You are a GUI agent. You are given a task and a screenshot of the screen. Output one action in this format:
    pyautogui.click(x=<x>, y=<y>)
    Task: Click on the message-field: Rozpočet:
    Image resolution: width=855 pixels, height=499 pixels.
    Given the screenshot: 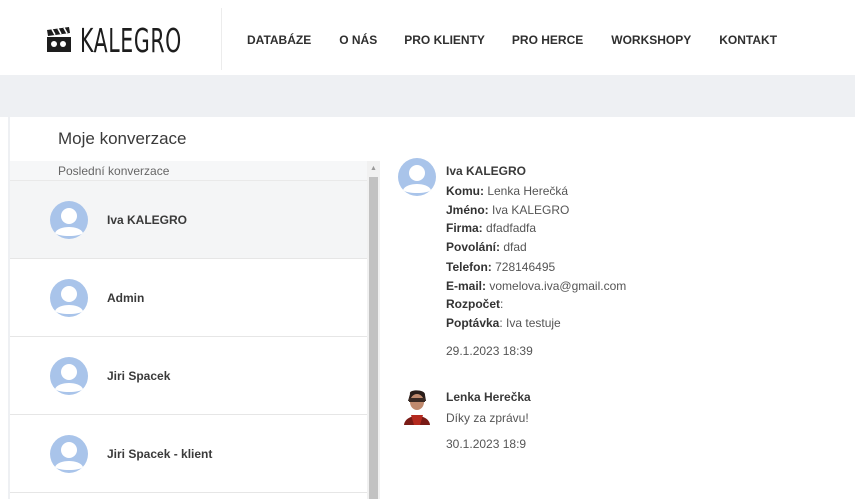 What is the action you would take?
    pyautogui.click(x=475, y=304)
    